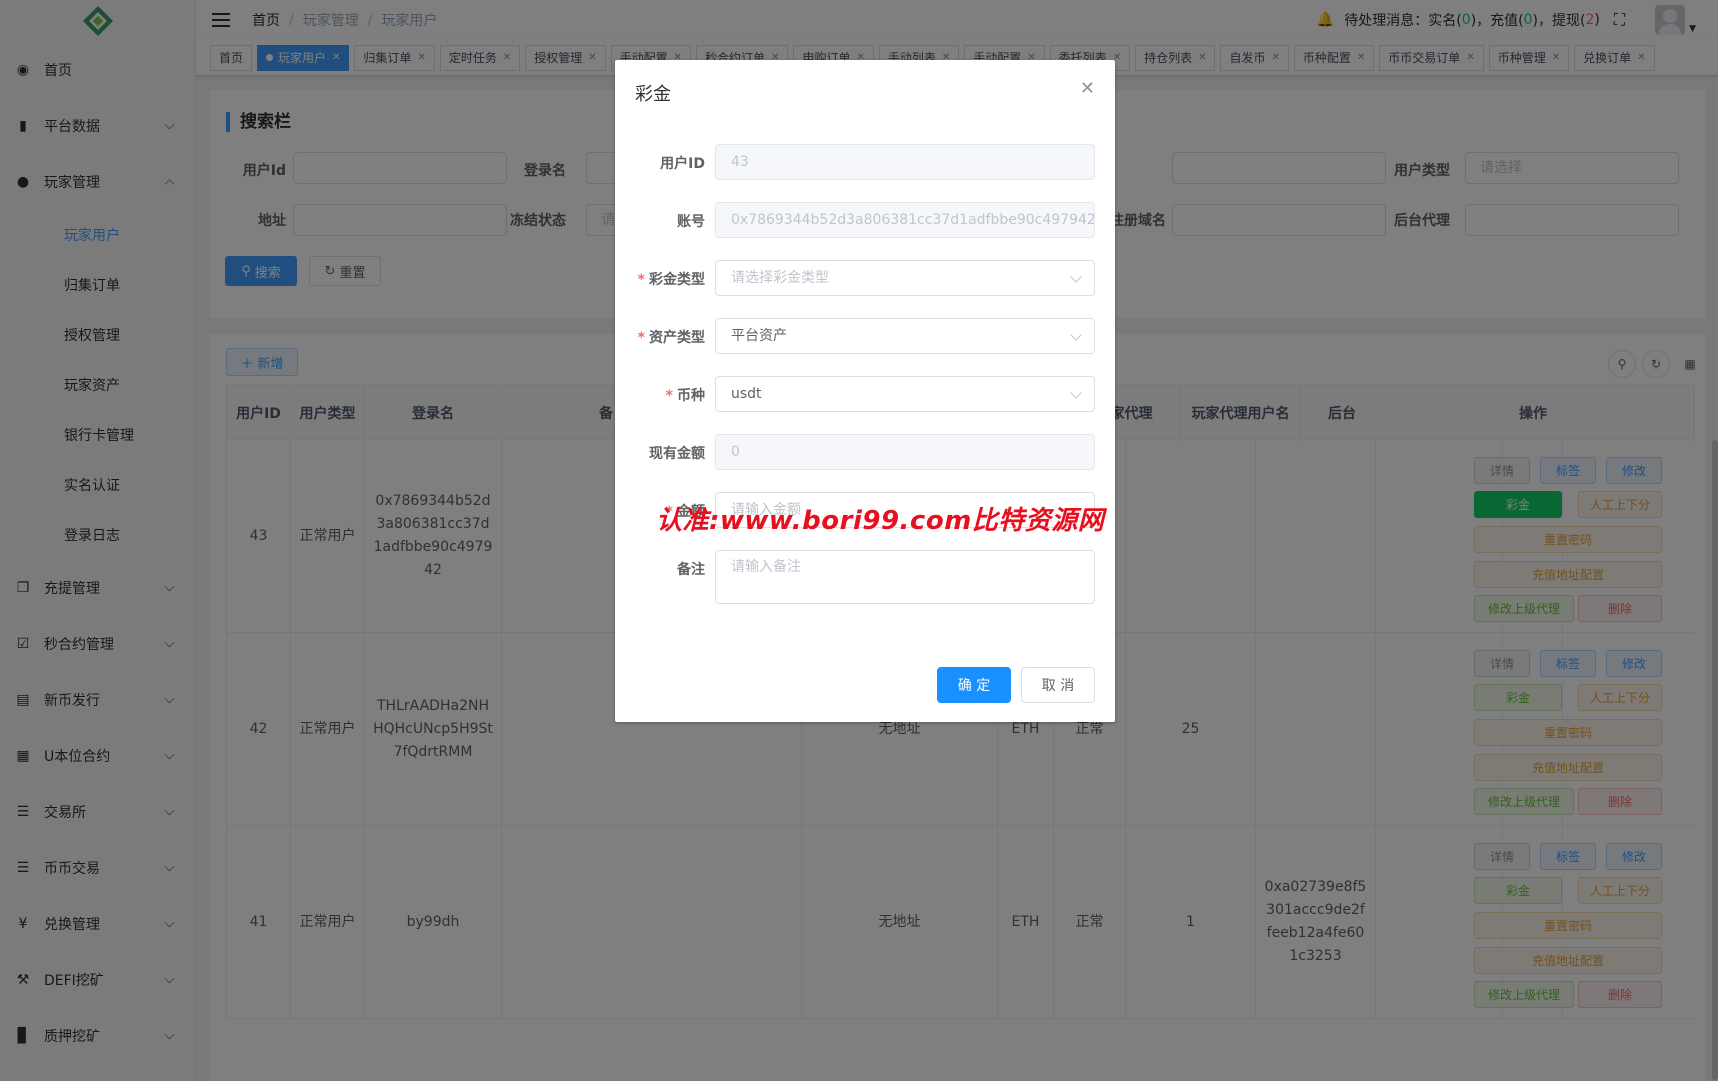 The height and width of the screenshot is (1081, 1718). I want to click on coin-value: usdt, so click(746, 394).